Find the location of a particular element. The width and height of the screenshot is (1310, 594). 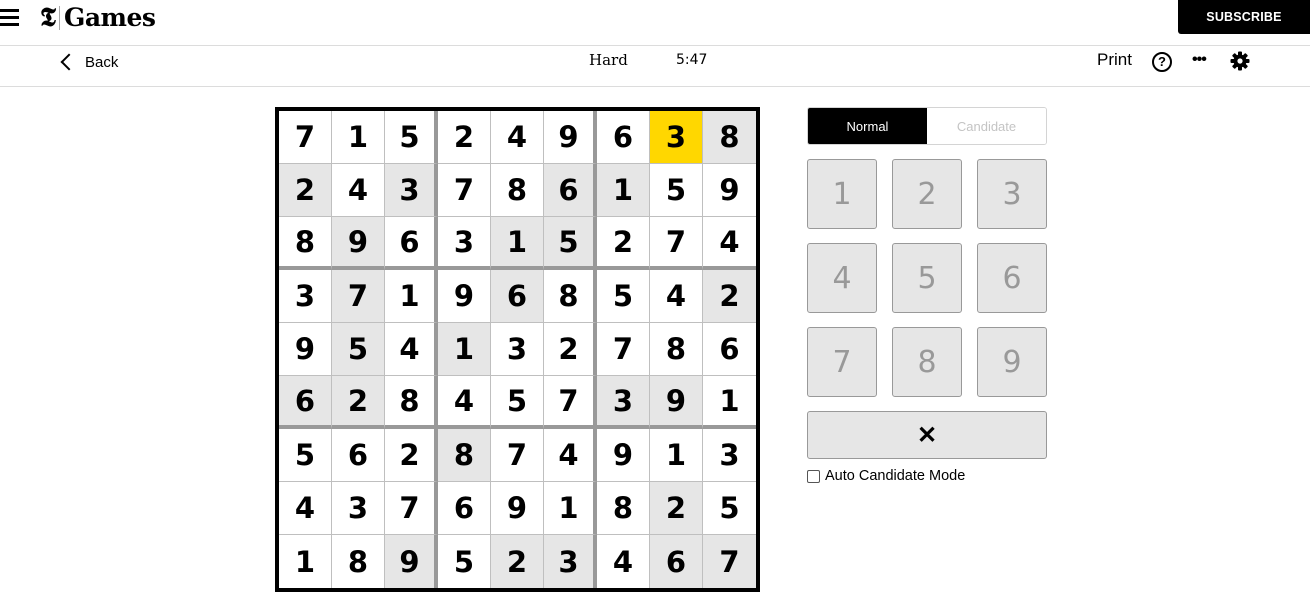

key-6-button: 6 is located at coordinates (1012, 278).